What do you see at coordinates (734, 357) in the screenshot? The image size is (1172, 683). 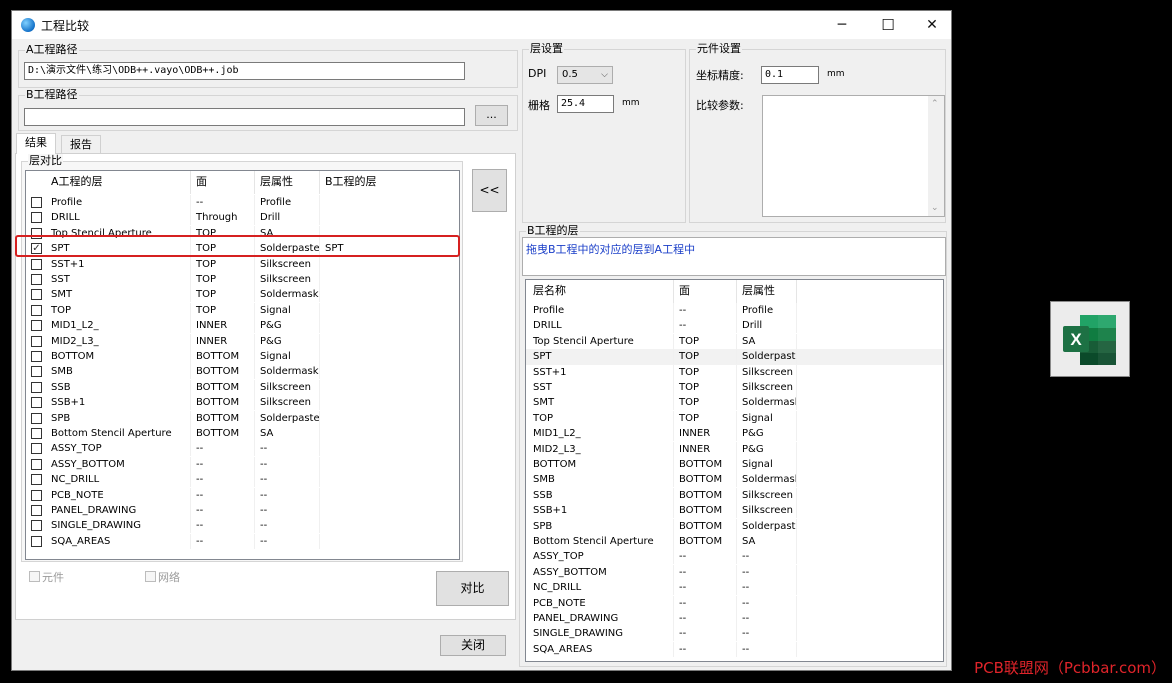 I see `list-item: SPT TOP Solderpaste` at bounding box center [734, 357].